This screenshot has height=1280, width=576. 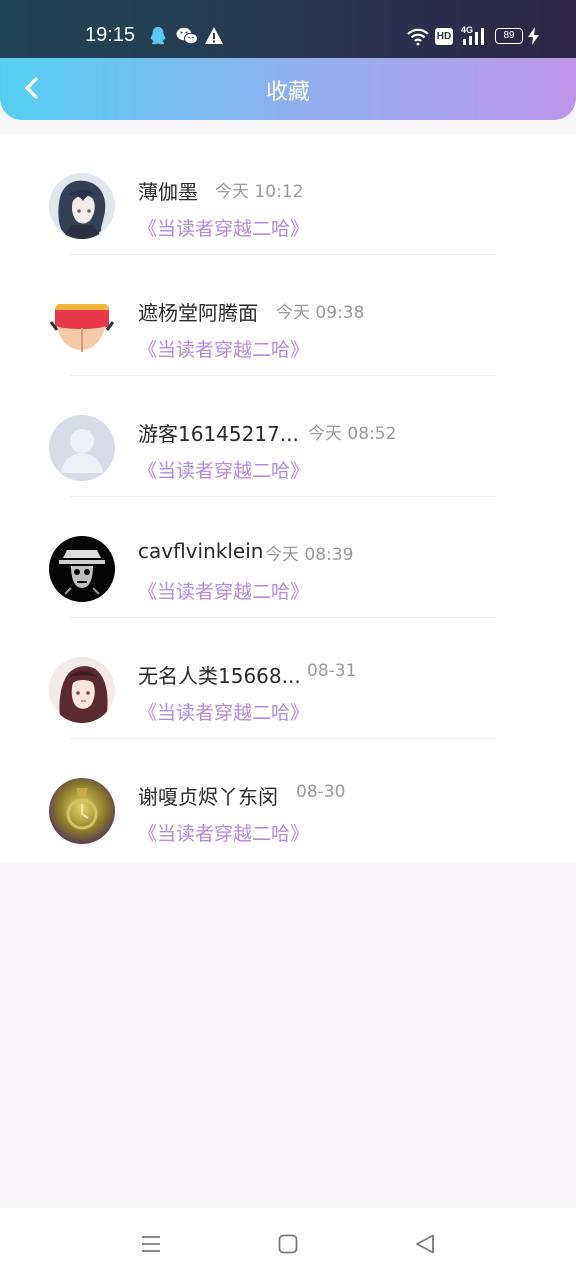 What do you see at coordinates (444, 36) in the screenshot?
I see `hd-icon: HD` at bounding box center [444, 36].